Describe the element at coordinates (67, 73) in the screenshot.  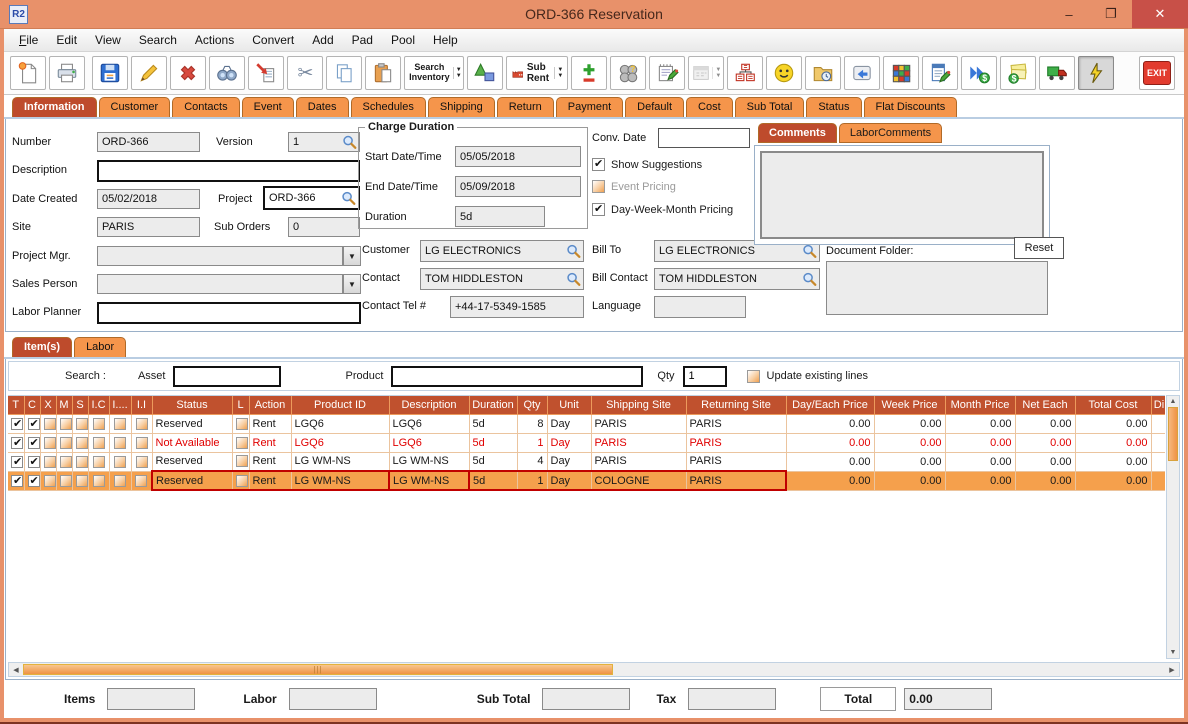
I see `print-button` at that location.